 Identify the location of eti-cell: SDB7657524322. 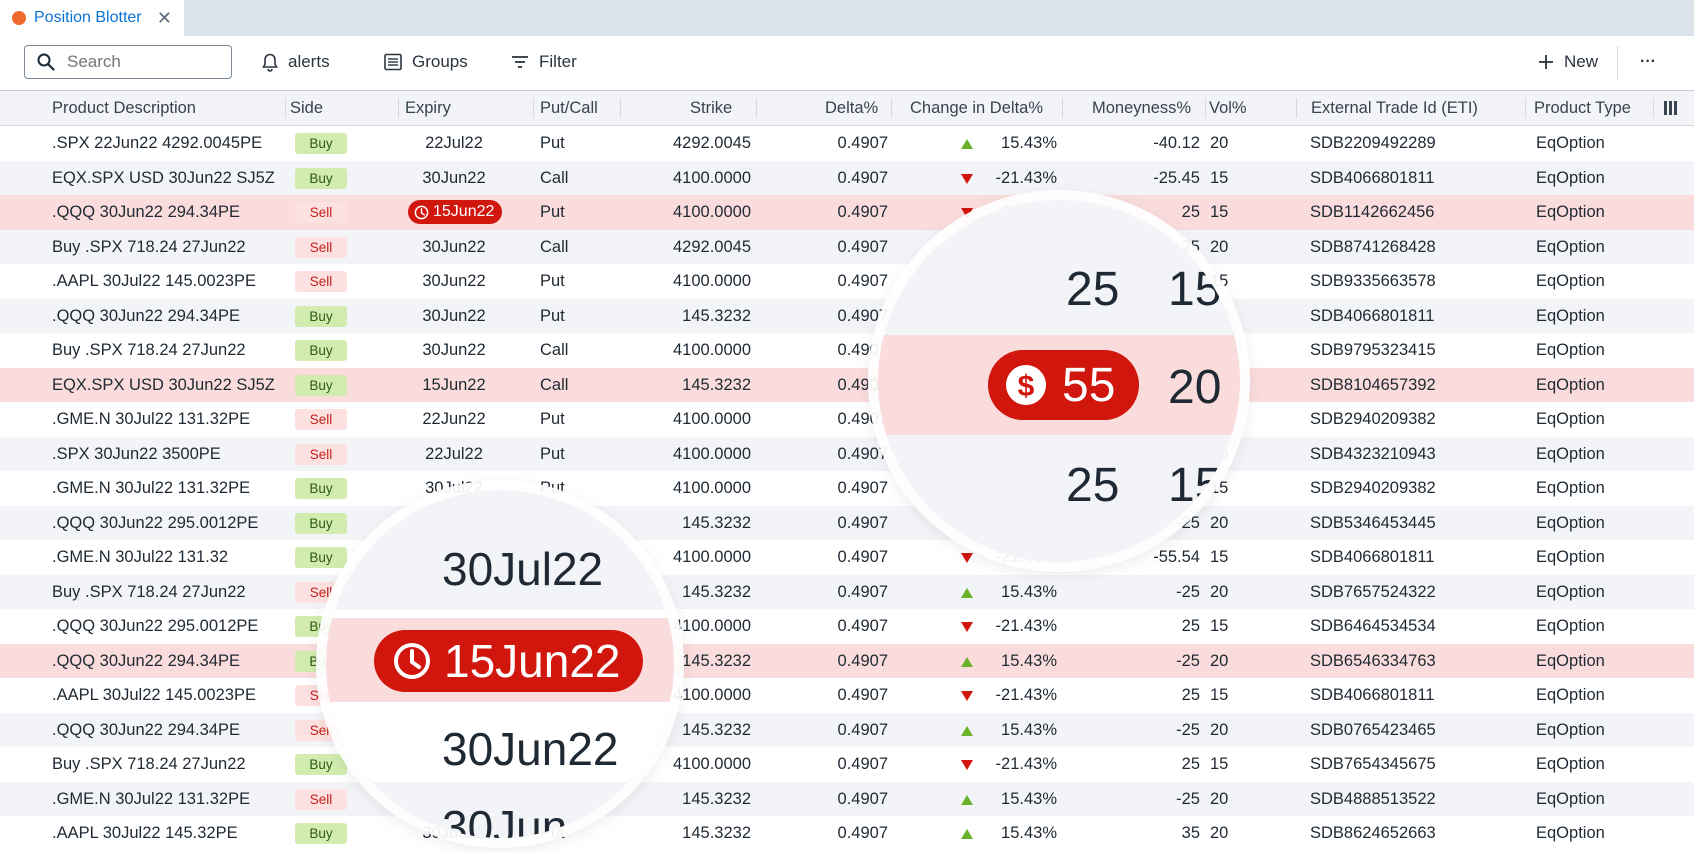
(1373, 591).